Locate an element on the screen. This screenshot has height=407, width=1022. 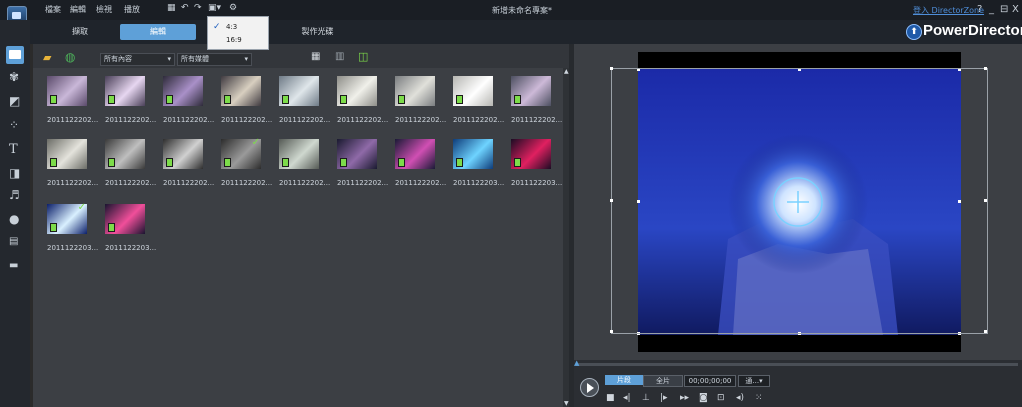
media-room-button is located at coordinates (15, 55).